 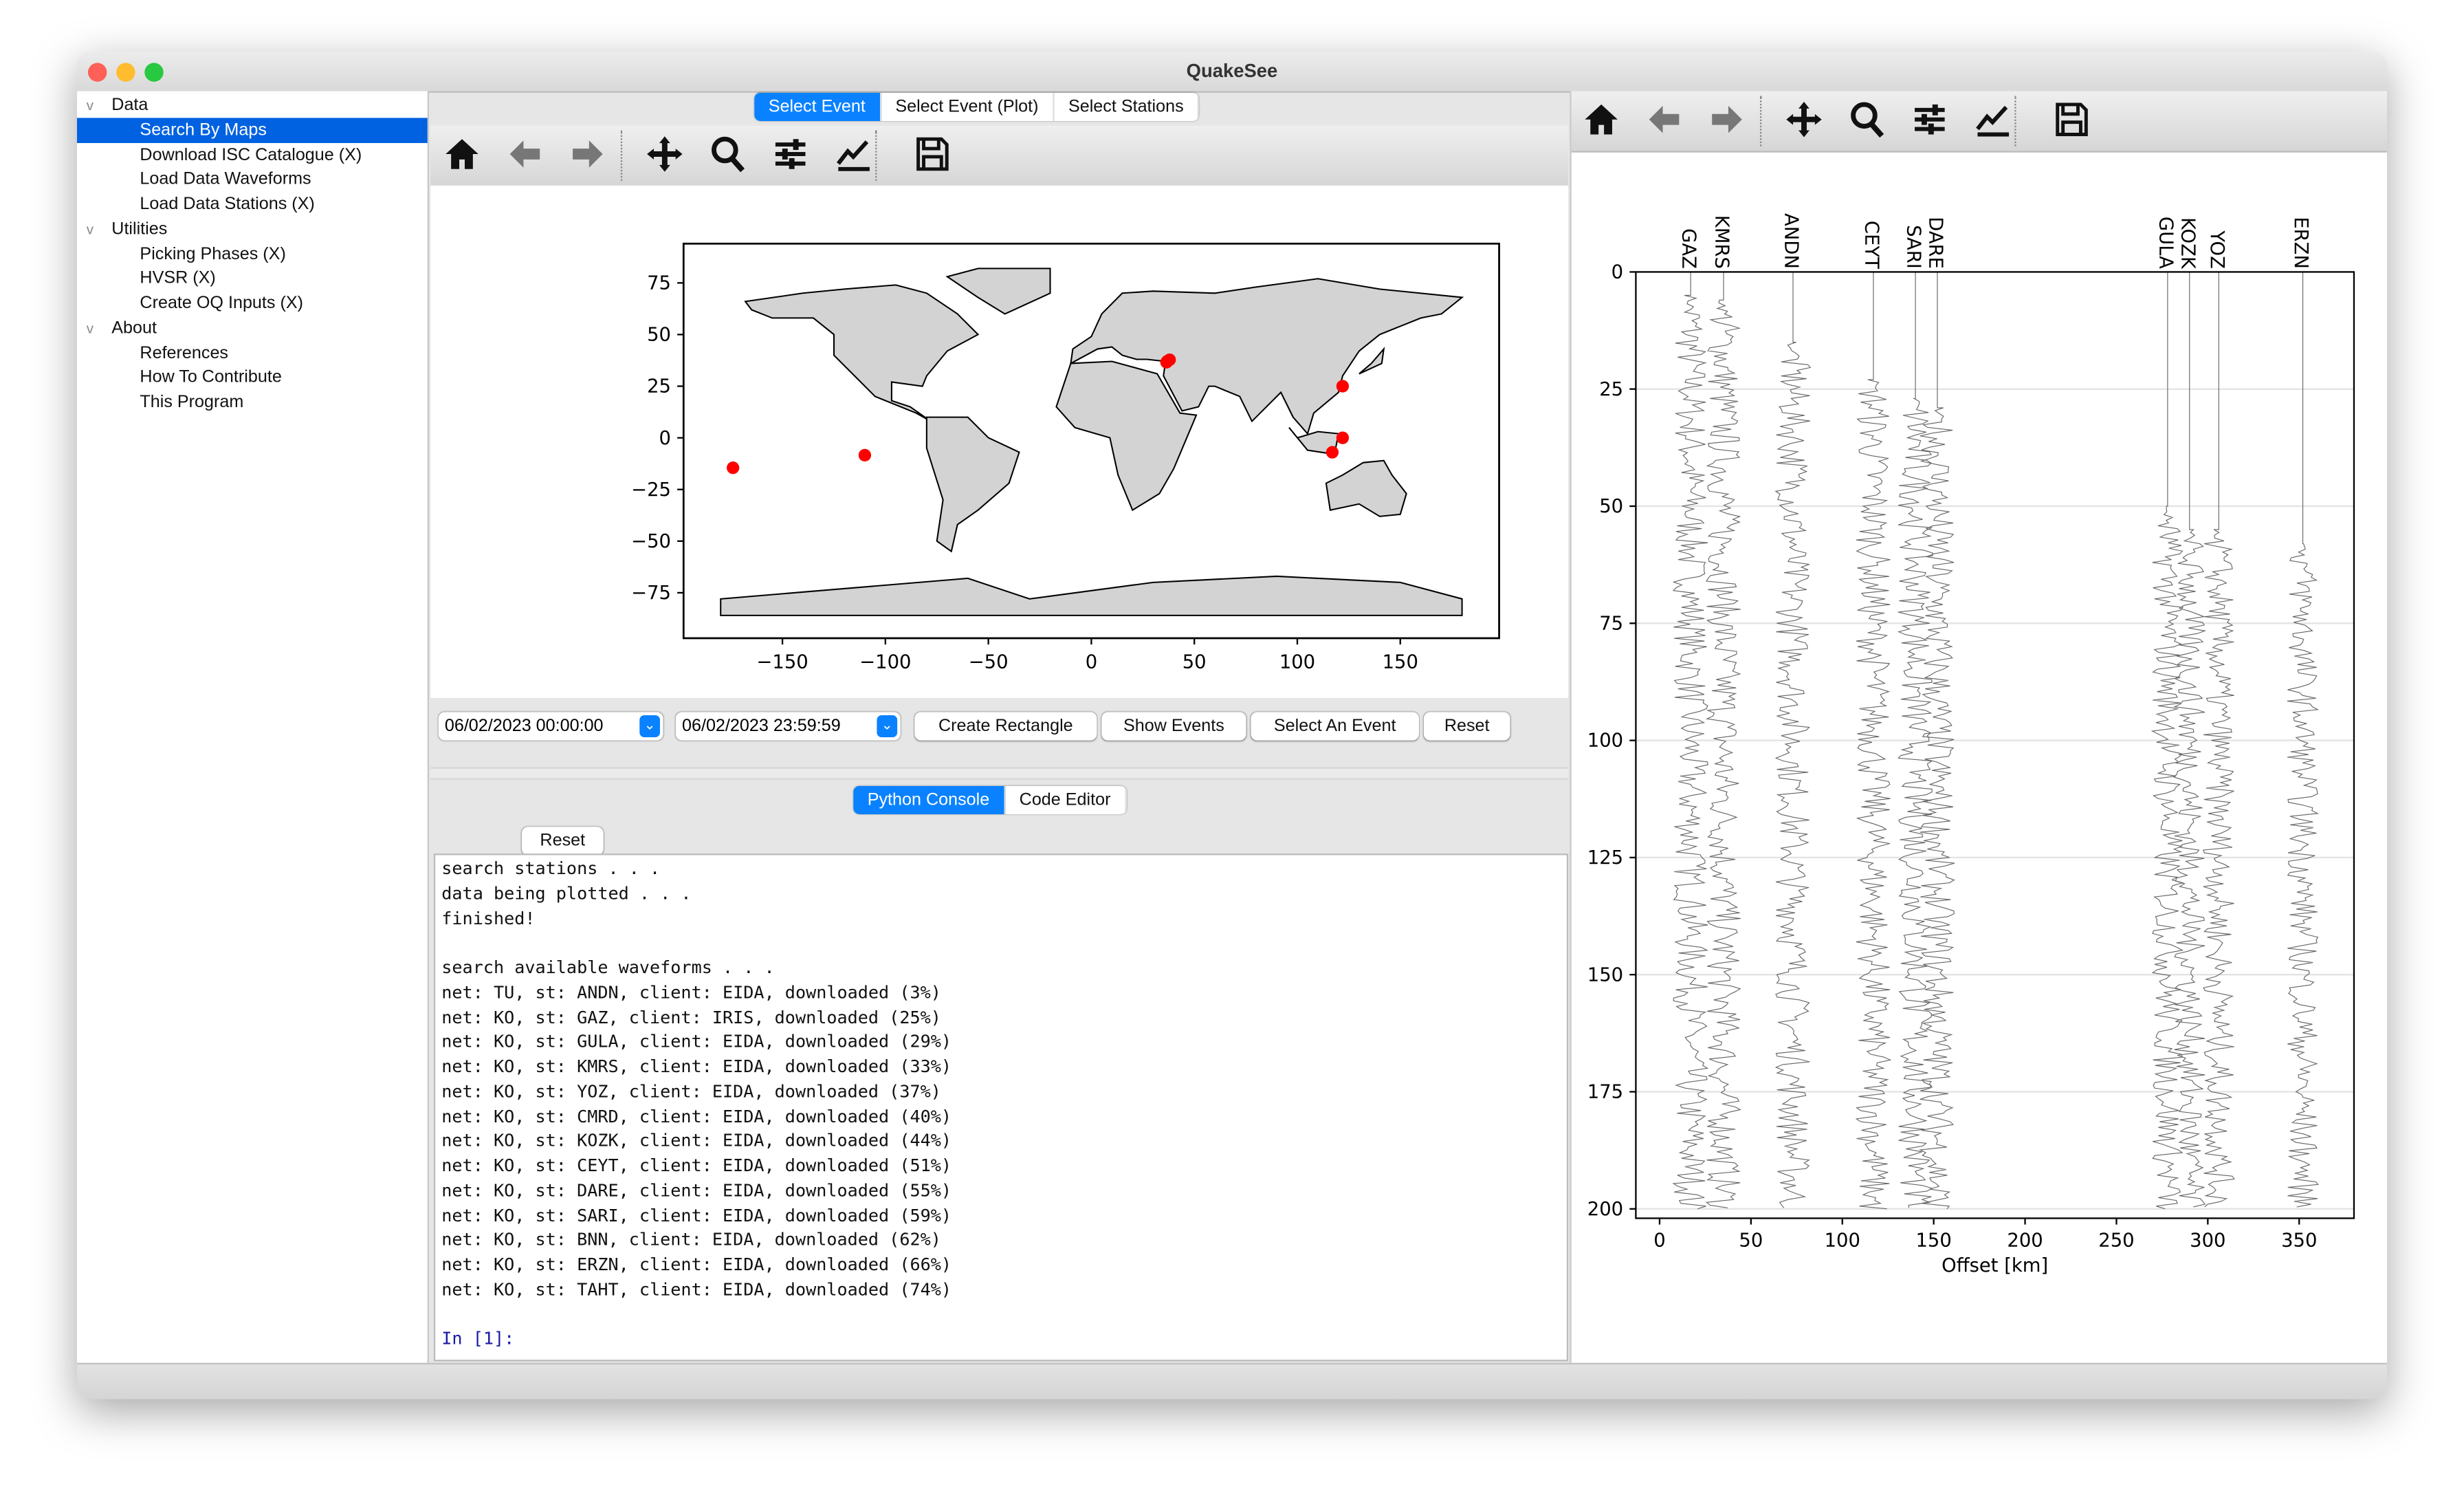 I want to click on sidebar-item: Load Data Waveforms, so click(x=253, y=180).